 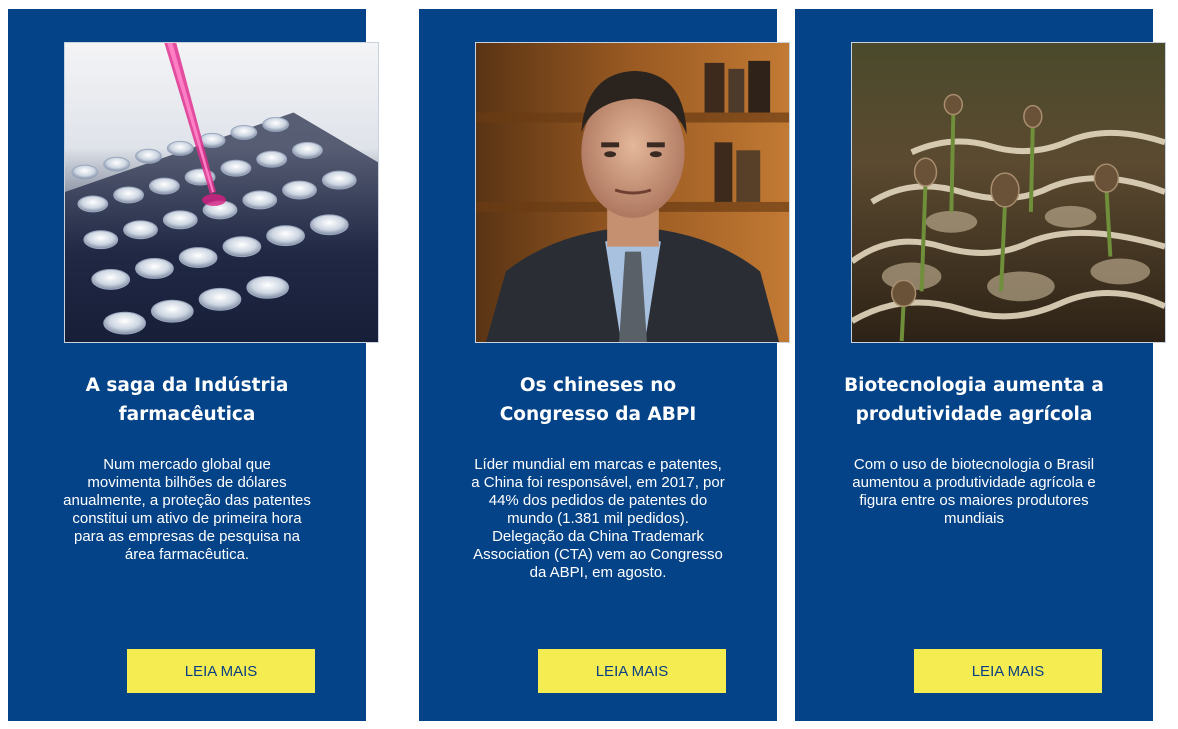 What do you see at coordinates (187, 414) in the screenshot?
I see `card-title-line2: farmacêutica` at bounding box center [187, 414].